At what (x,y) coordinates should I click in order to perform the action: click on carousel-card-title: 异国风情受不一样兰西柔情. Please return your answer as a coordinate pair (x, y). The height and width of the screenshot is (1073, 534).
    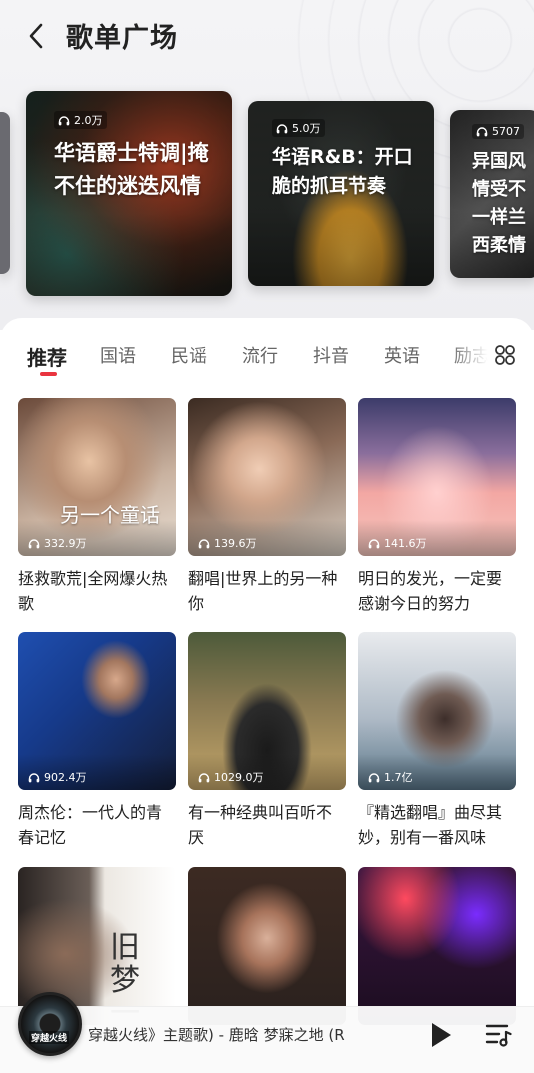
    Looking at the image, I should click on (499, 203).